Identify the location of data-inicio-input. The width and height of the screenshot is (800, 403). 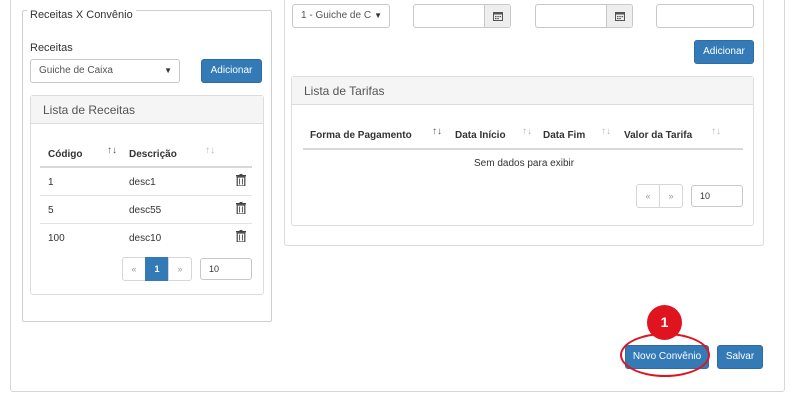
(462, 16).